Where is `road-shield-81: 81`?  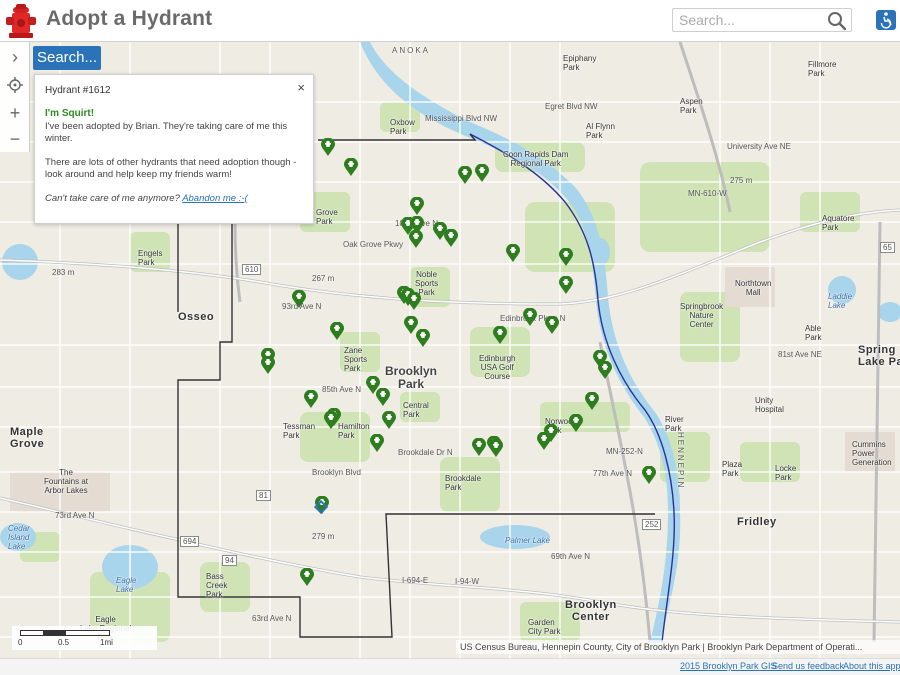 road-shield-81: 81 is located at coordinates (263, 495).